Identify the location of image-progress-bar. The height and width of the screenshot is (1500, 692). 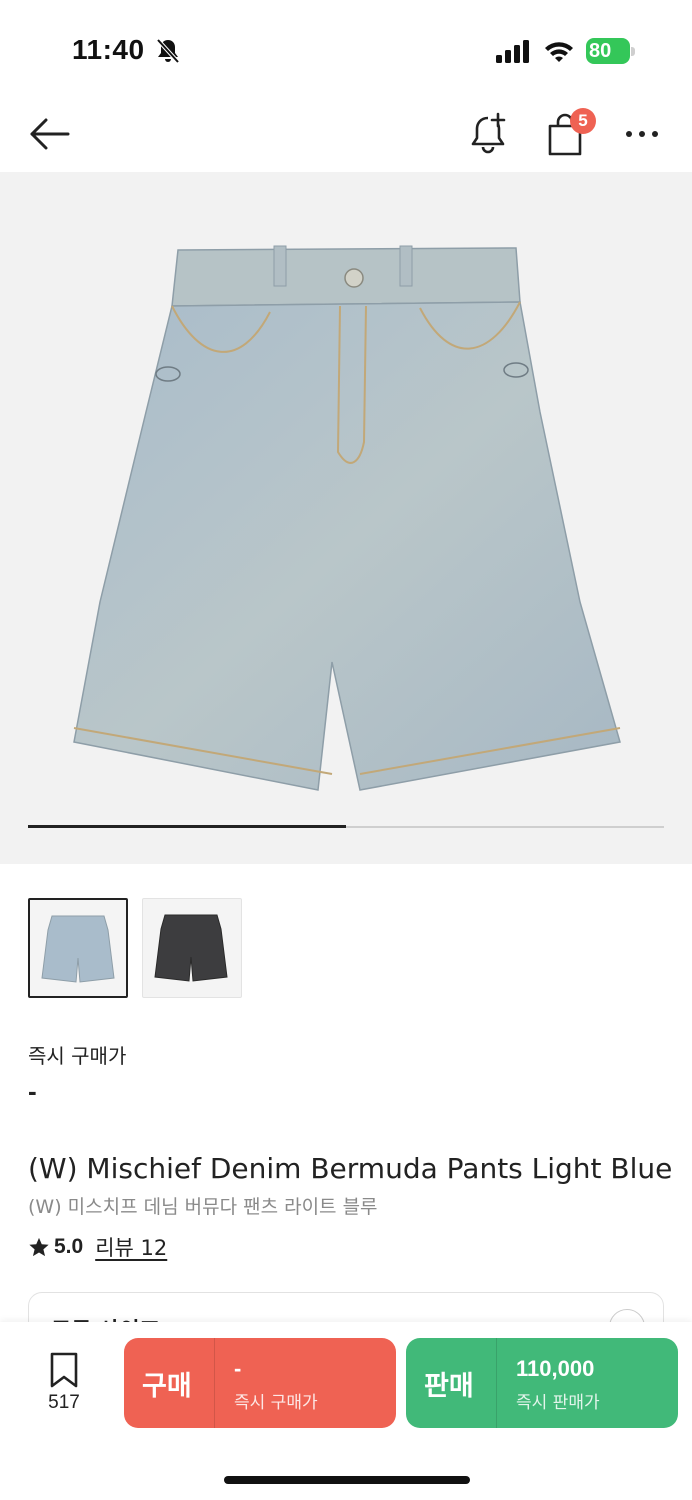
(346, 826).